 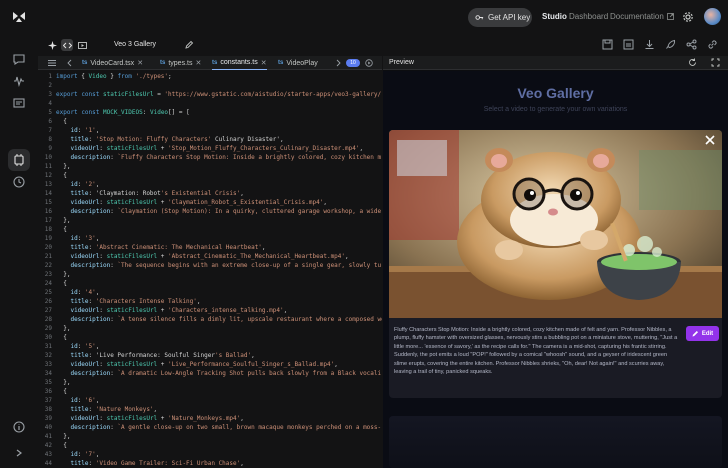 What do you see at coordinates (48, 400) in the screenshot?
I see `line-number: 37` at bounding box center [48, 400].